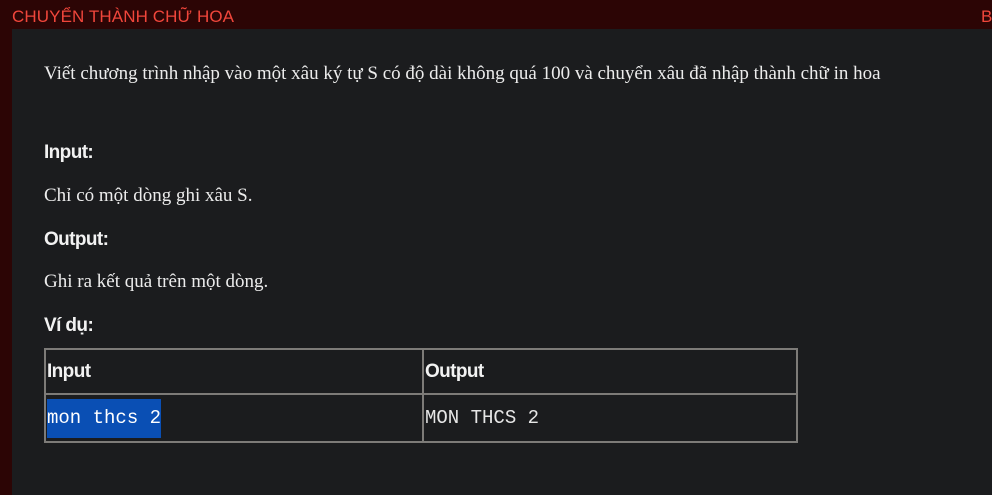 Image resolution: width=992 pixels, height=495 pixels. Describe the element at coordinates (610, 371) in the screenshot. I see `table-header-output: Output` at that location.